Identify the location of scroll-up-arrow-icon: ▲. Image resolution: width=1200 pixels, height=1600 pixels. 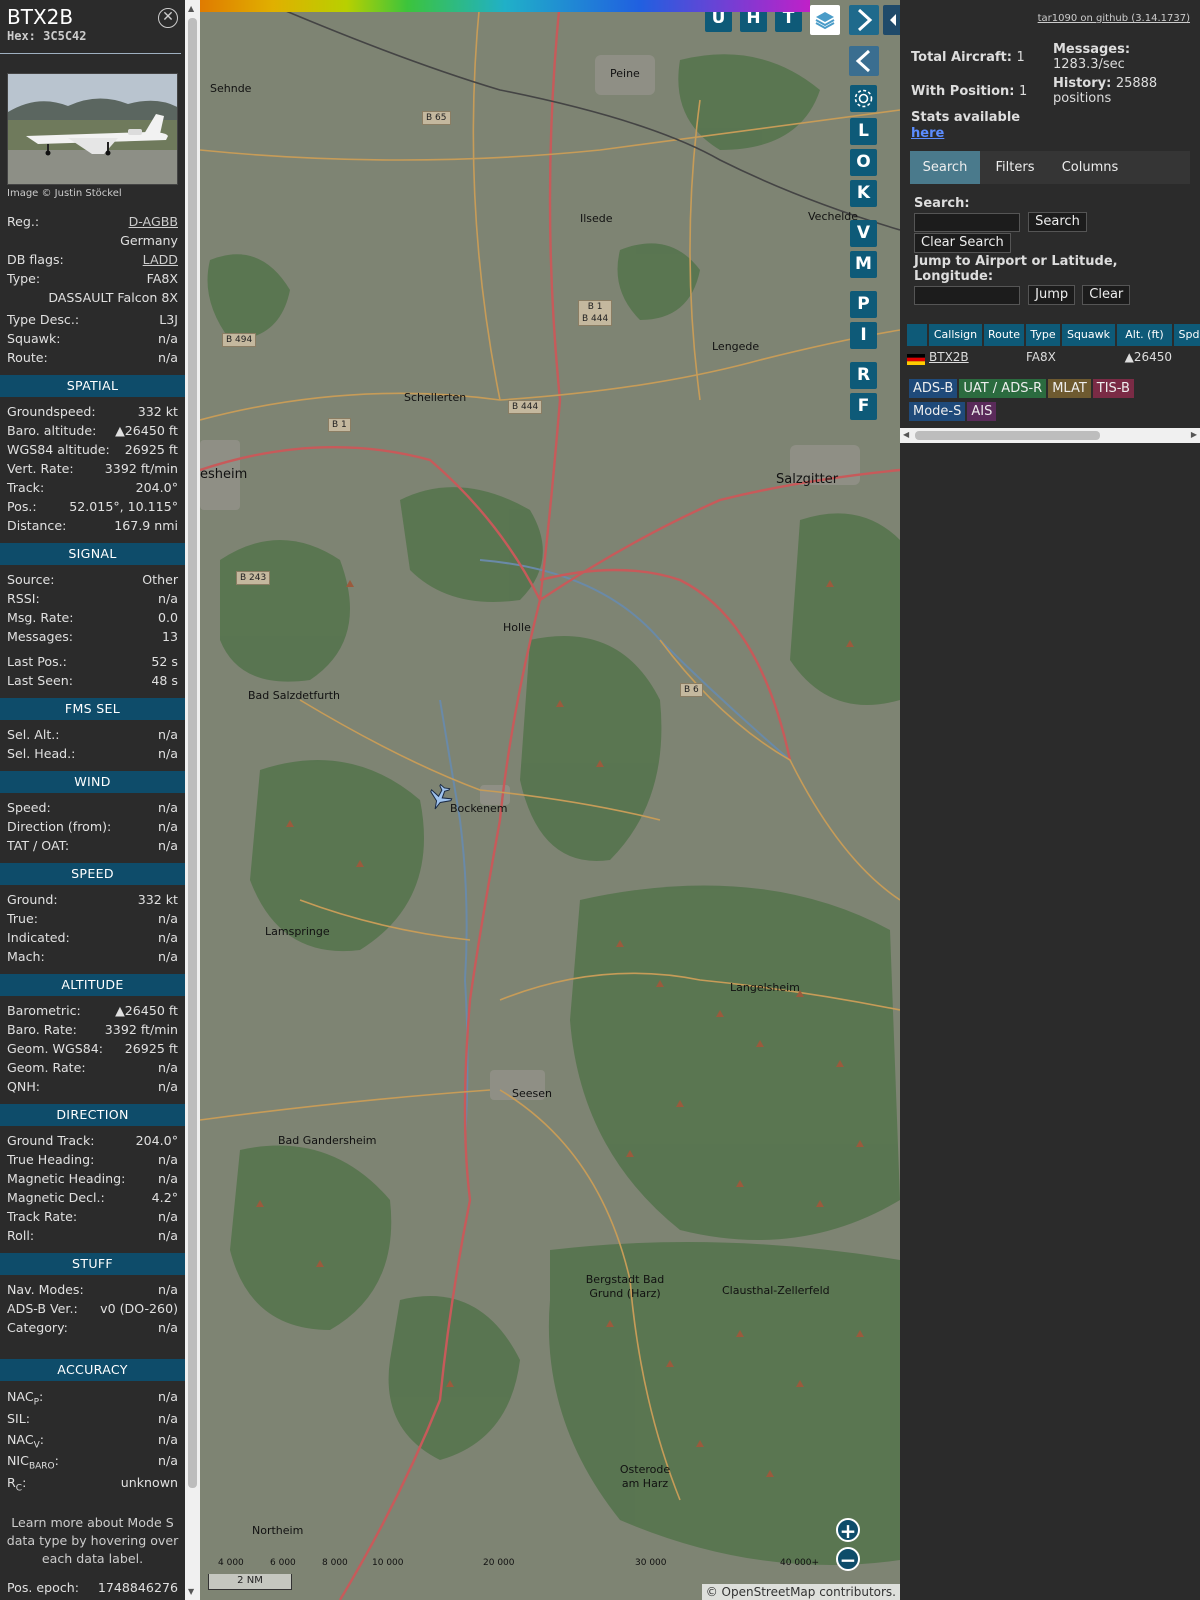
(191, 8).